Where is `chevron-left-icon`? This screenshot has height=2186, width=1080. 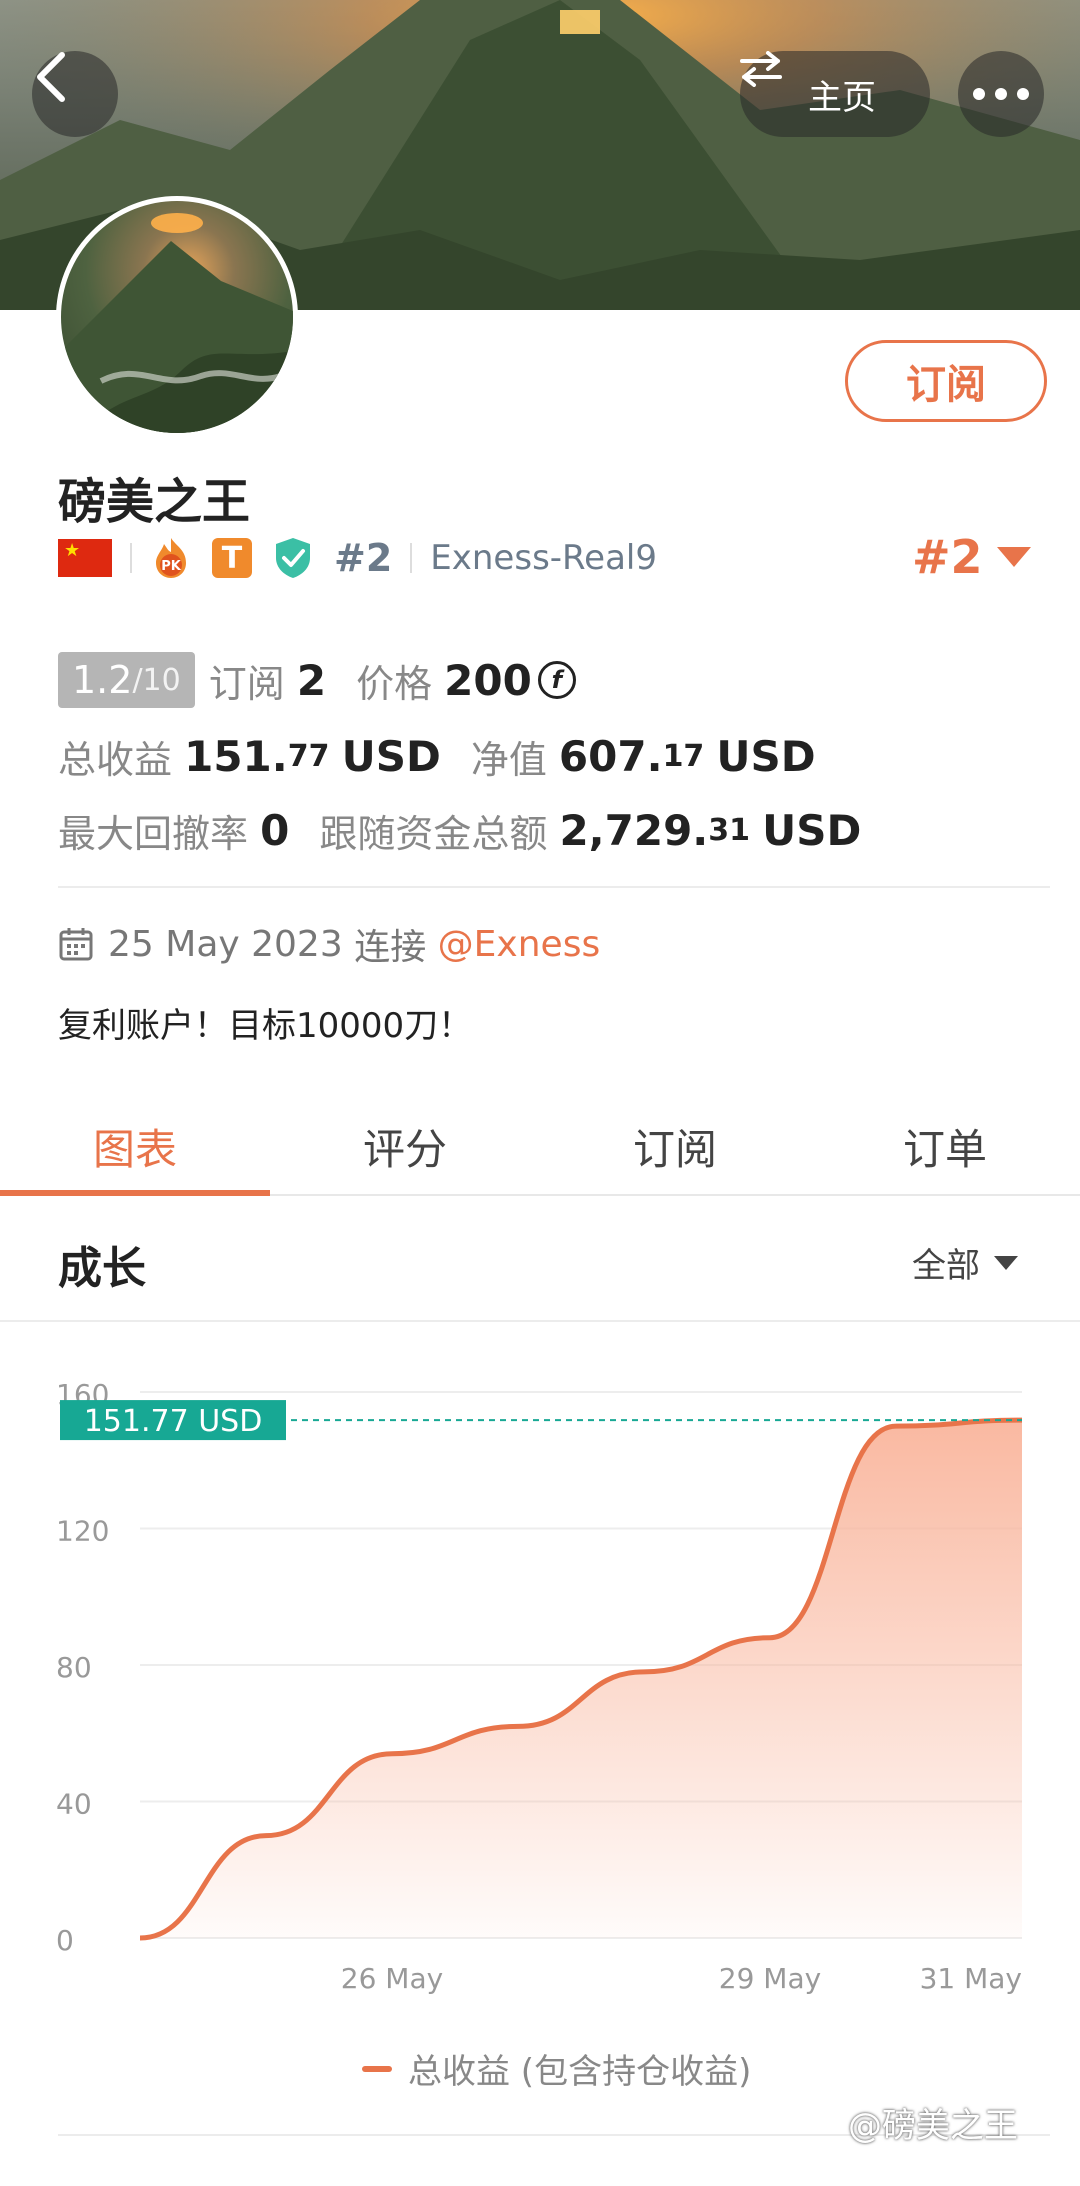
chevron-left-icon is located at coordinates (51, 77).